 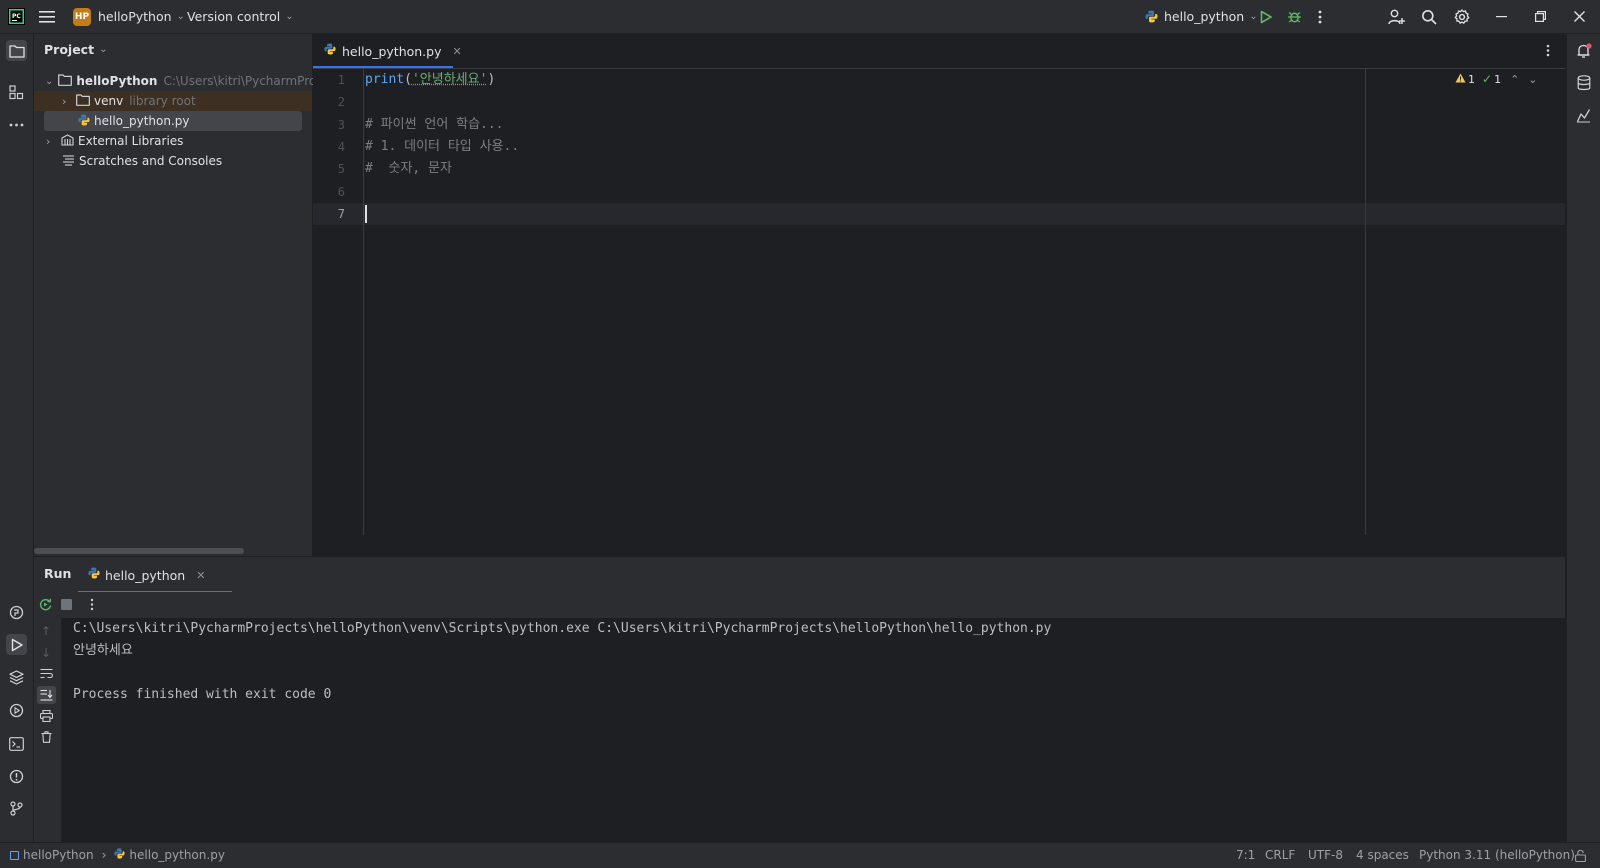 What do you see at coordinates (173, 141) in the screenshot?
I see `tree-item-external-libraries: › External Libraries` at bounding box center [173, 141].